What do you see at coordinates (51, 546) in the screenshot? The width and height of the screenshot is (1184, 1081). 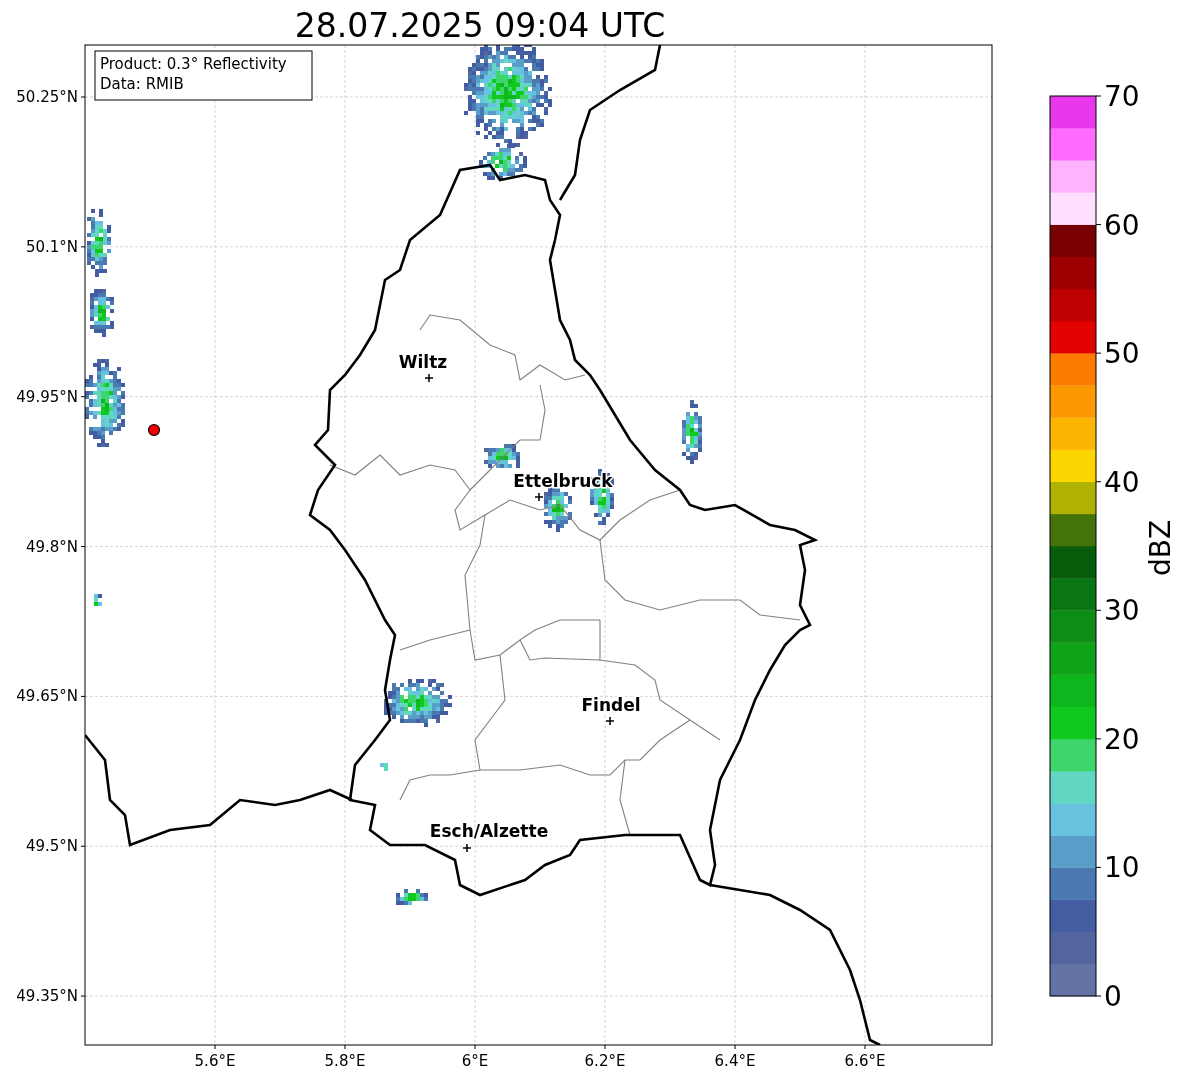 I see `axis-label: 49.8°N` at bounding box center [51, 546].